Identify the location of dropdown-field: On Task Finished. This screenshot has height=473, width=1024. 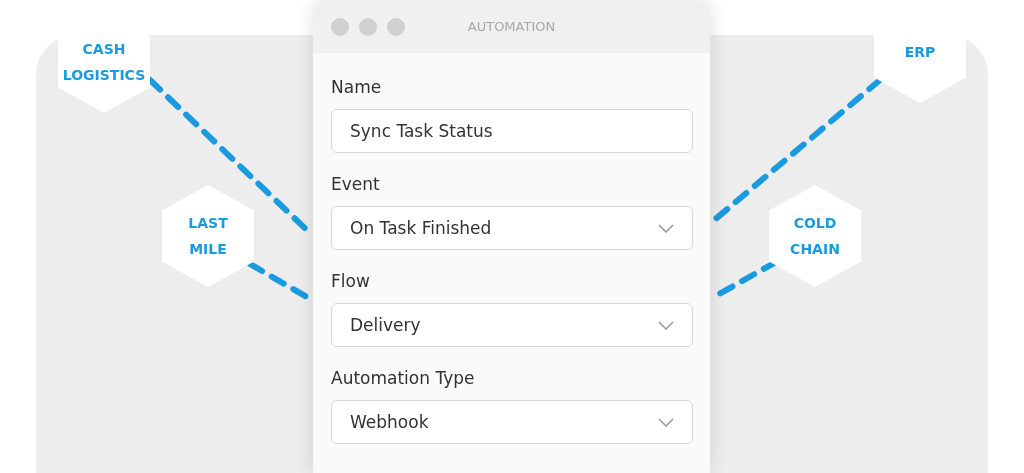
(512, 228).